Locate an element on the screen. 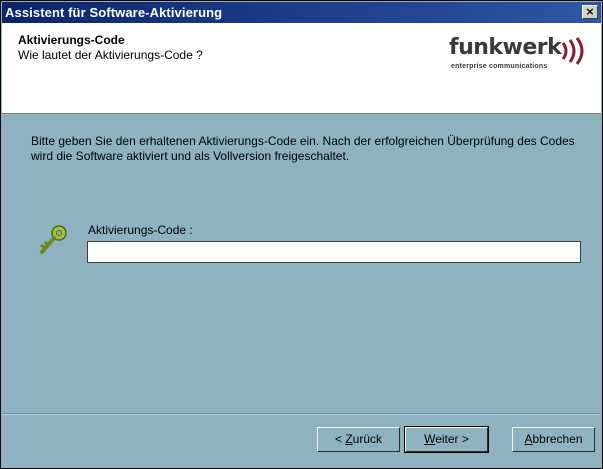  button-separator is located at coordinates (301, 414).